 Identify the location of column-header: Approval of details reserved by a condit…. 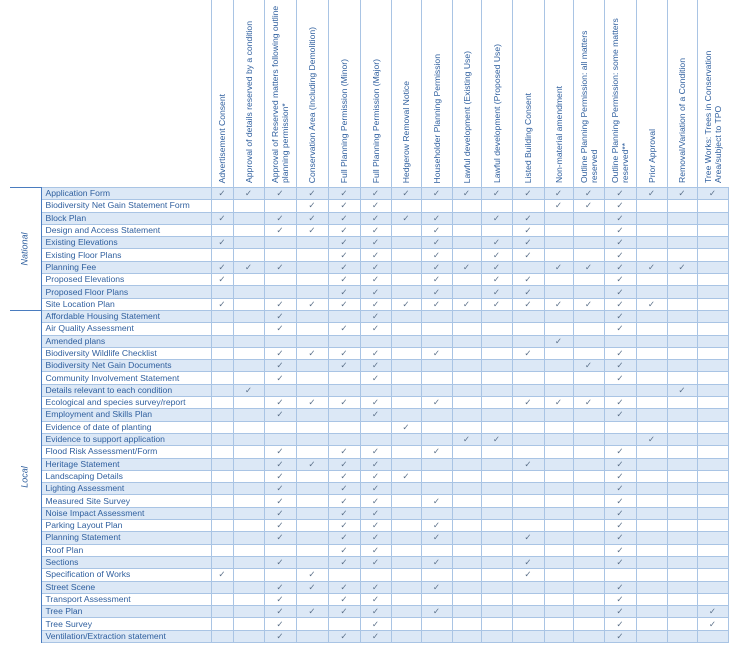
(248, 94).